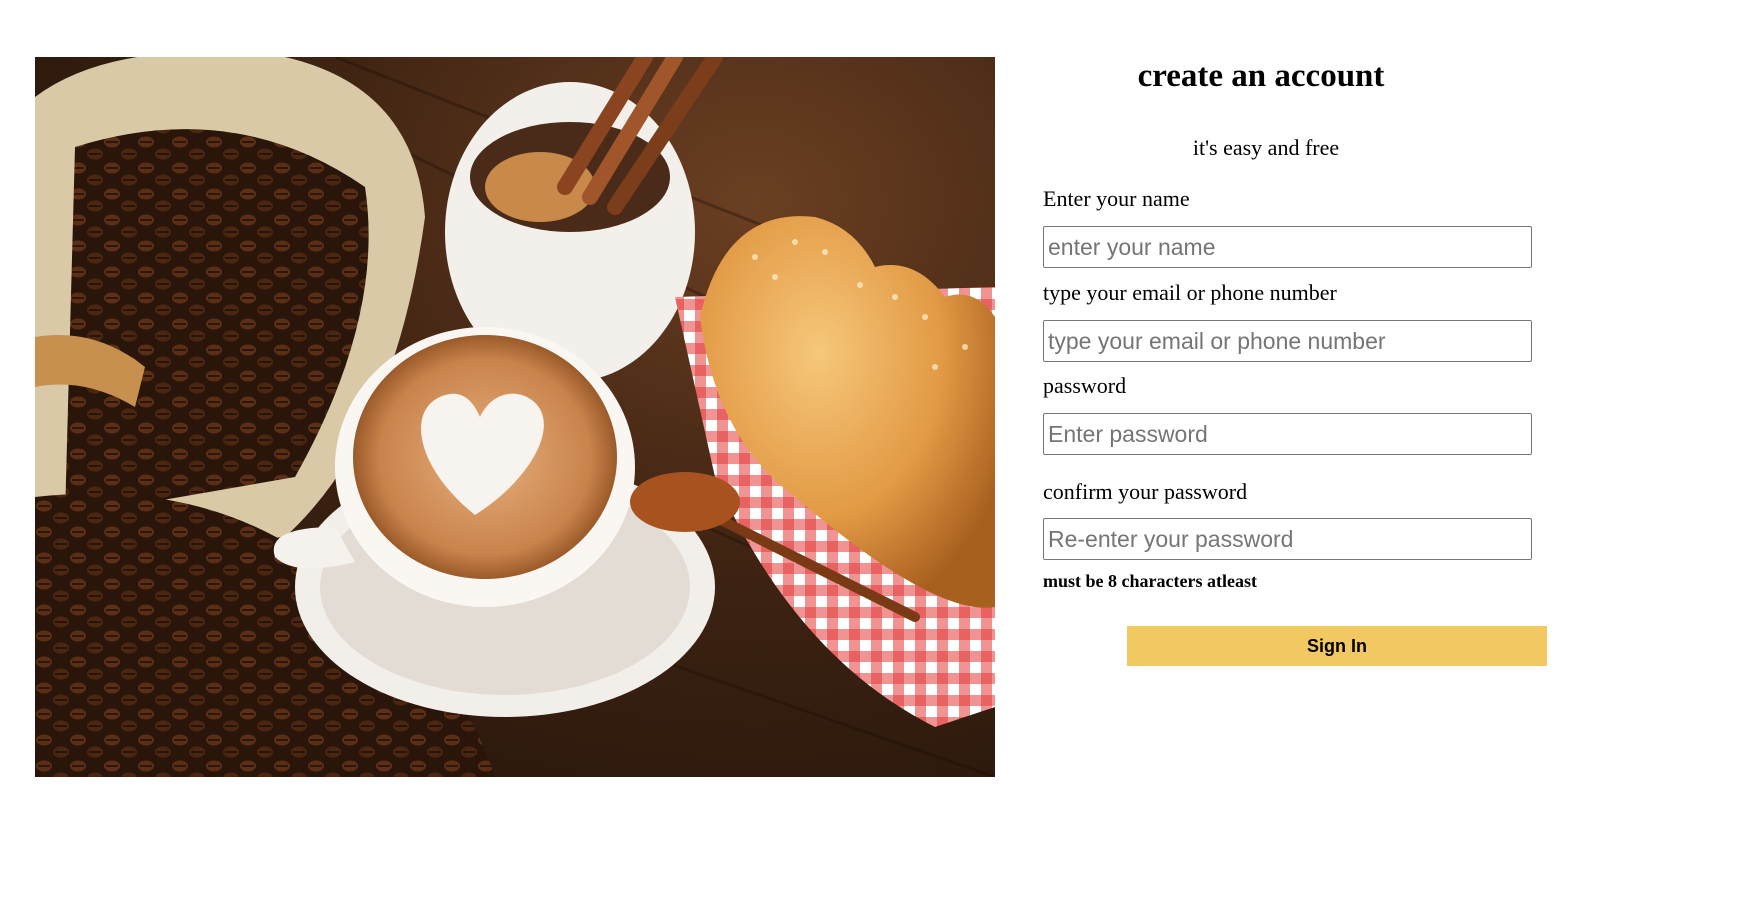  What do you see at coordinates (1150, 581) in the screenshot?
I see `password-hint: must be 8 characters atleast` at bounding box center [1150, 581].